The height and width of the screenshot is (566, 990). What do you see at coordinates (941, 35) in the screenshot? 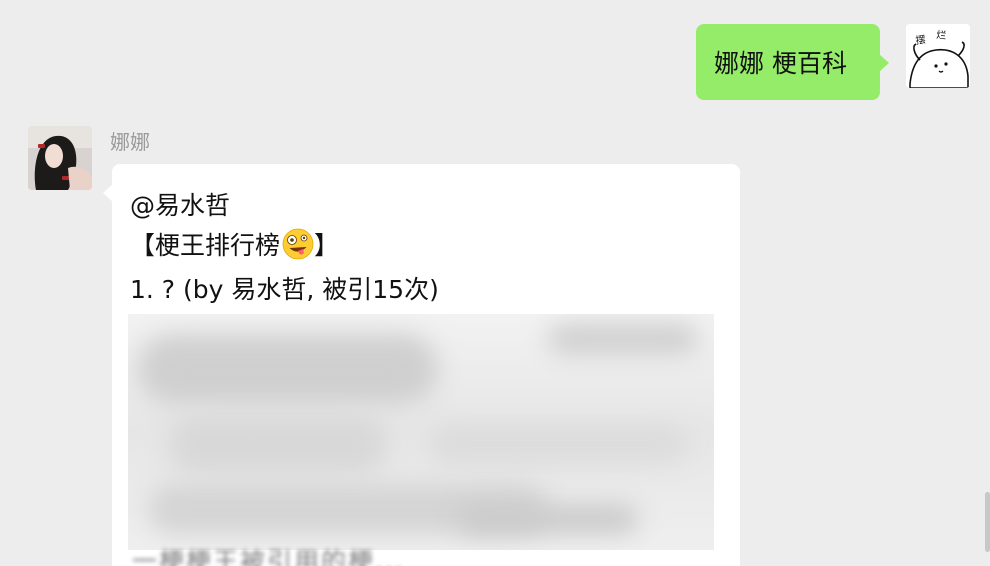
I see `svg-text: 烂` at bounding box center [941, 35].